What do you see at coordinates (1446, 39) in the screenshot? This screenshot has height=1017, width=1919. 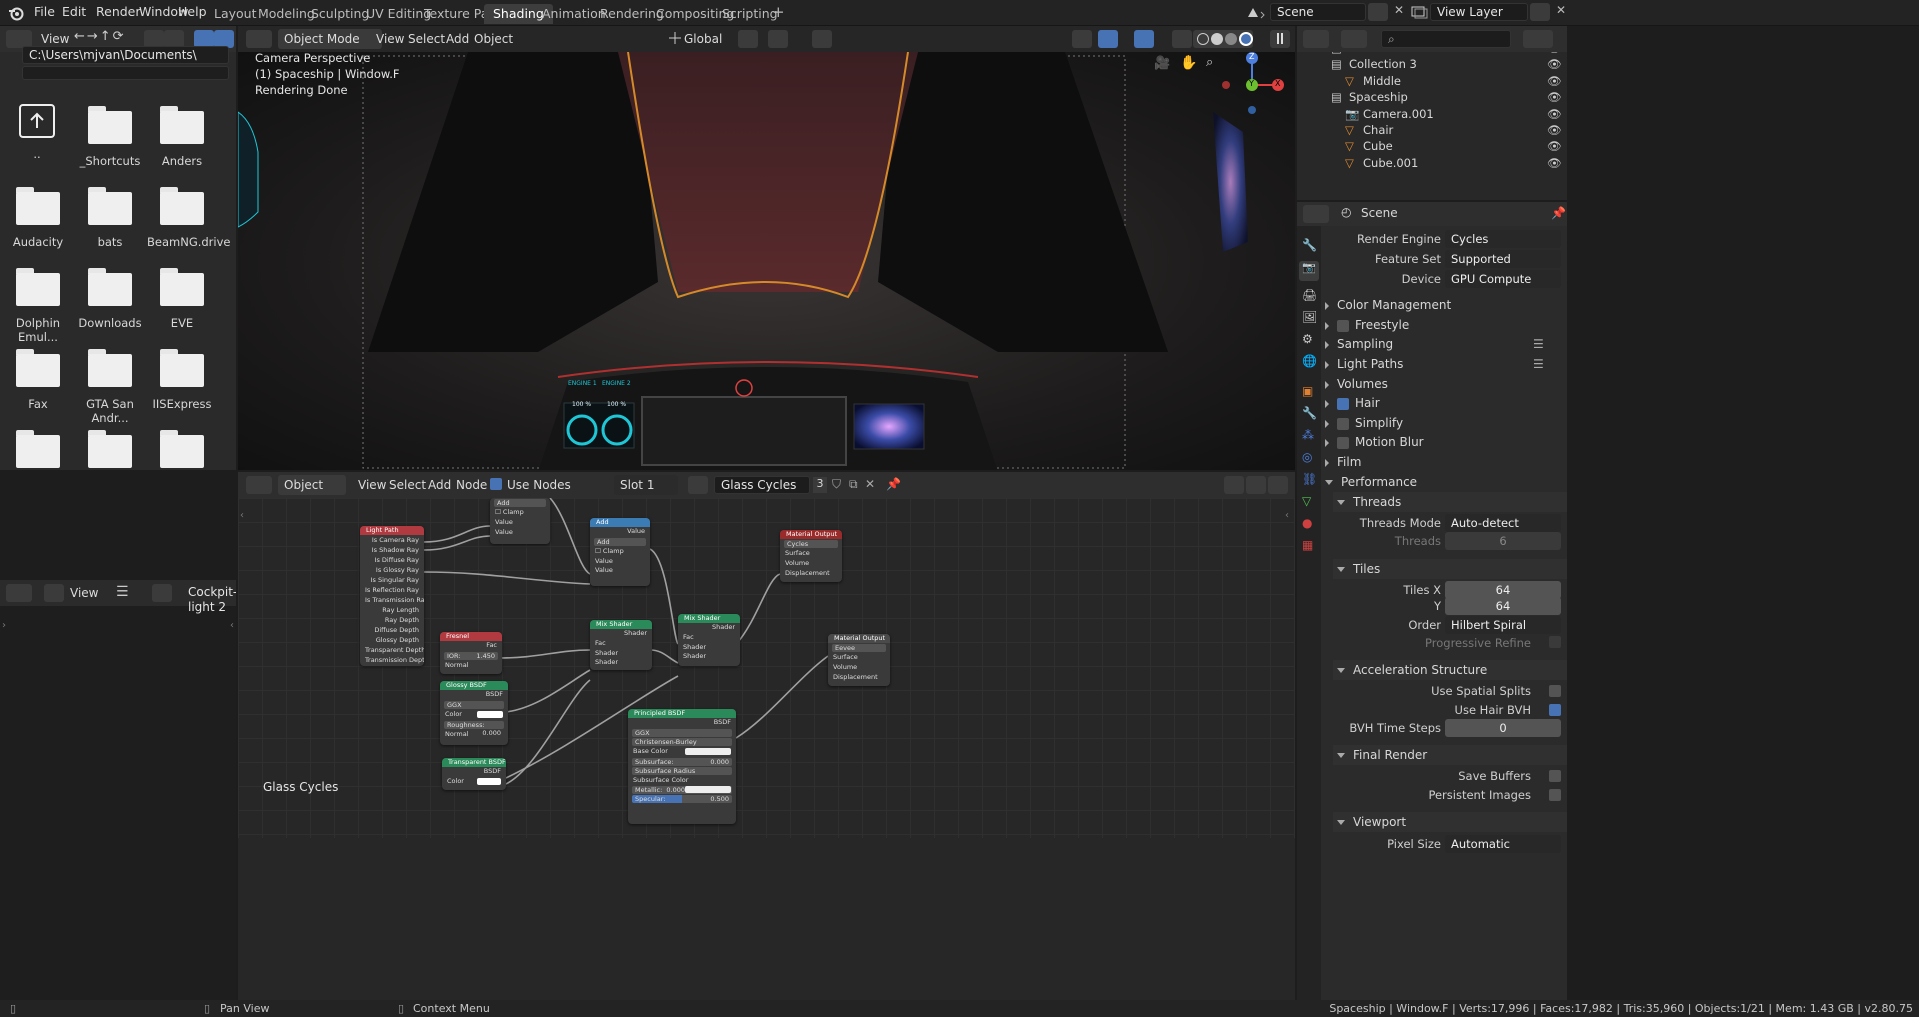 I see `outliner-search-field: ⌕` at bounding box center [1446, 39].